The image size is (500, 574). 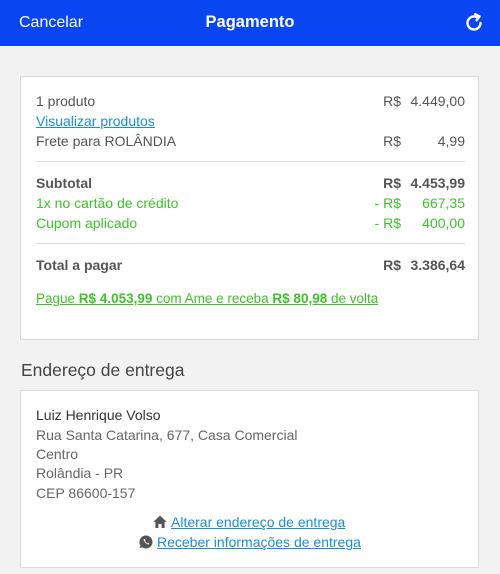 I want to click on promo-suffix: de volta, so click(x=353, y=298).